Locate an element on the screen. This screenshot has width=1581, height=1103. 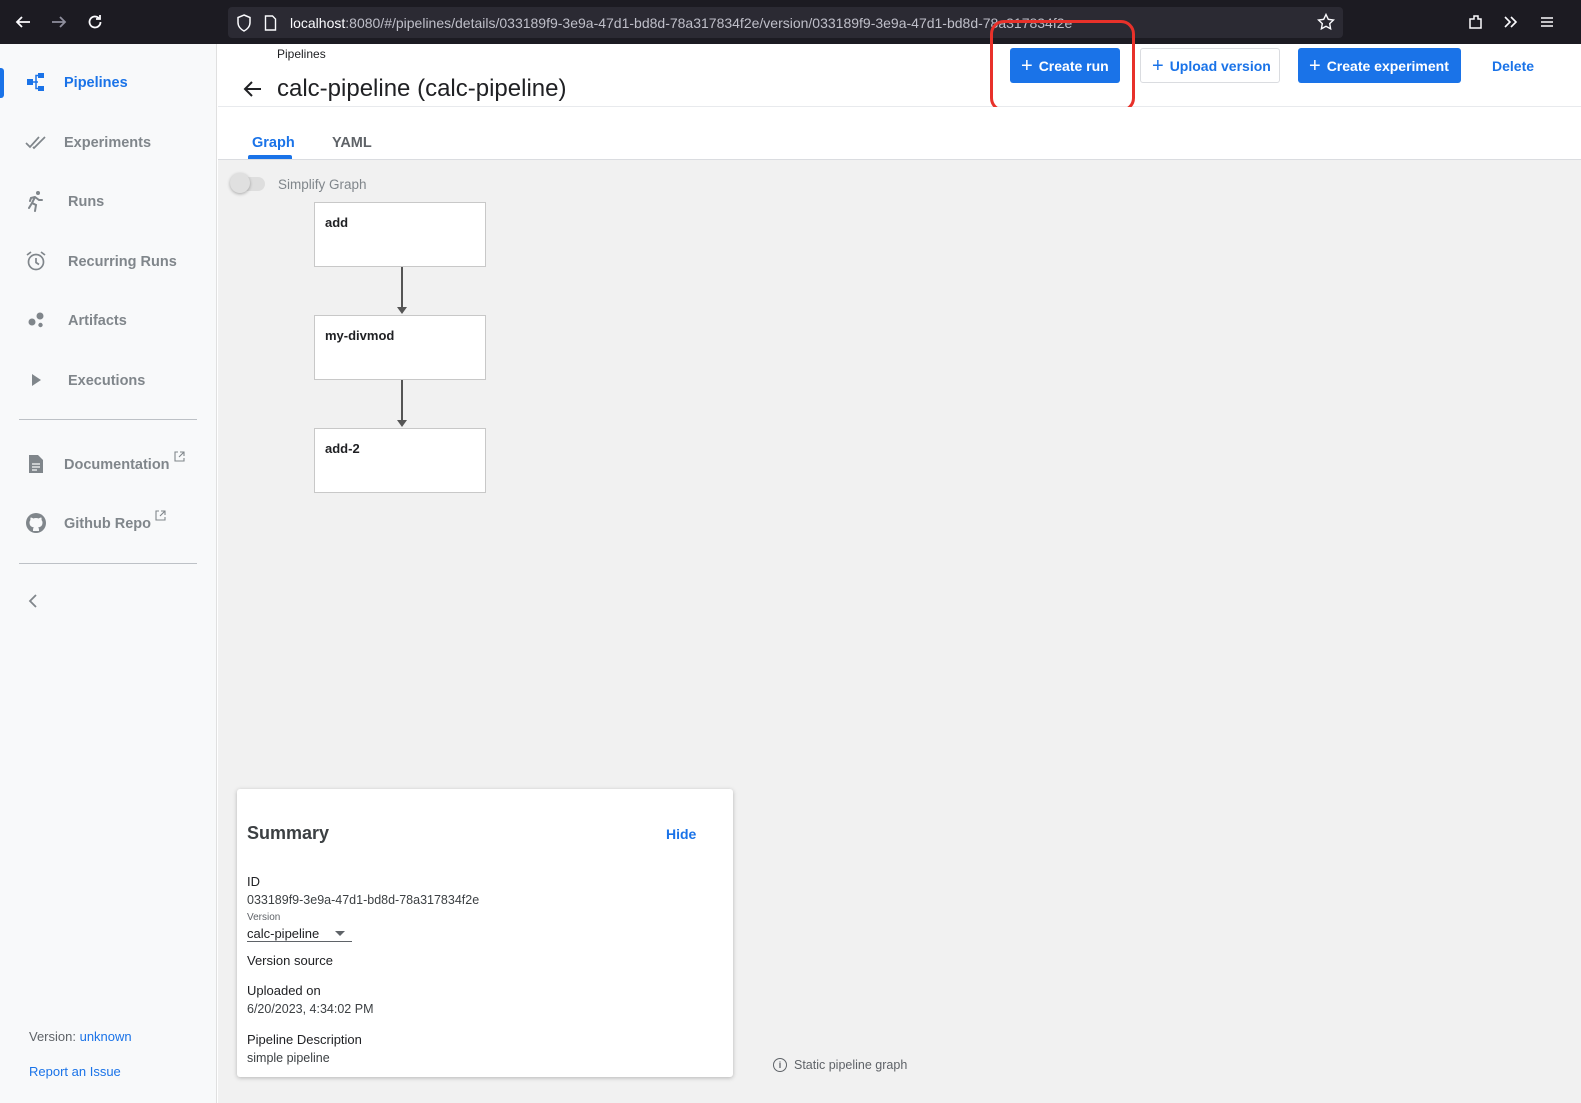
simplify-graph-label: Simplify Graph is located at coordinates (322, 184).